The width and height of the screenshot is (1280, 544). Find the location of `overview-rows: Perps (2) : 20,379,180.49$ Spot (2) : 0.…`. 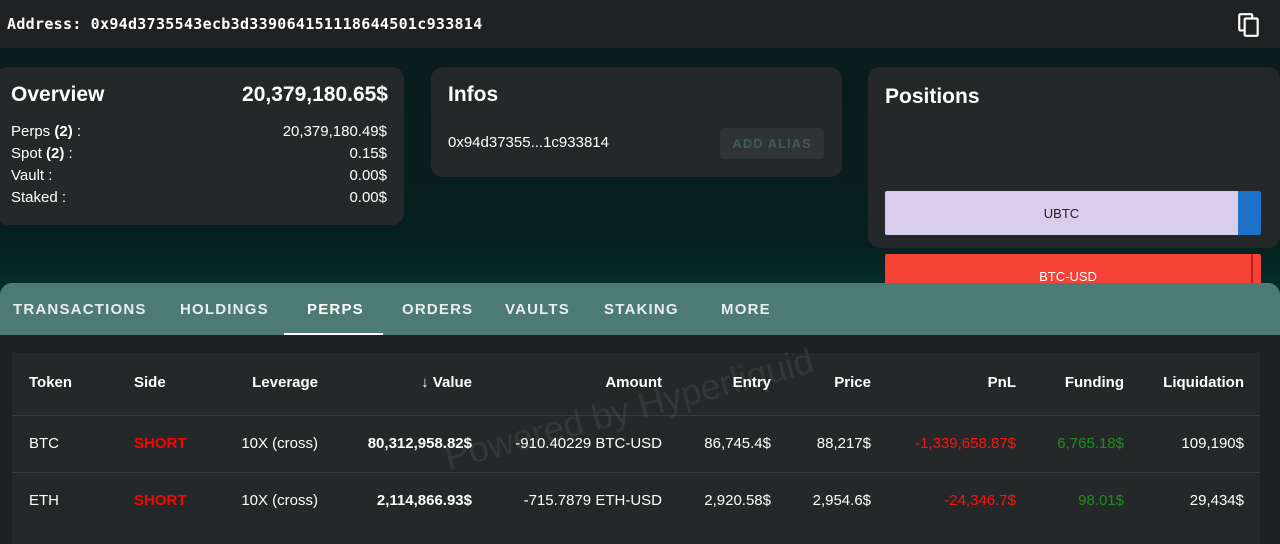

overview-rows: Perps (2) : 20,379,180.49$ Spot (2) : 0.… is located at coordinates (199, 165).